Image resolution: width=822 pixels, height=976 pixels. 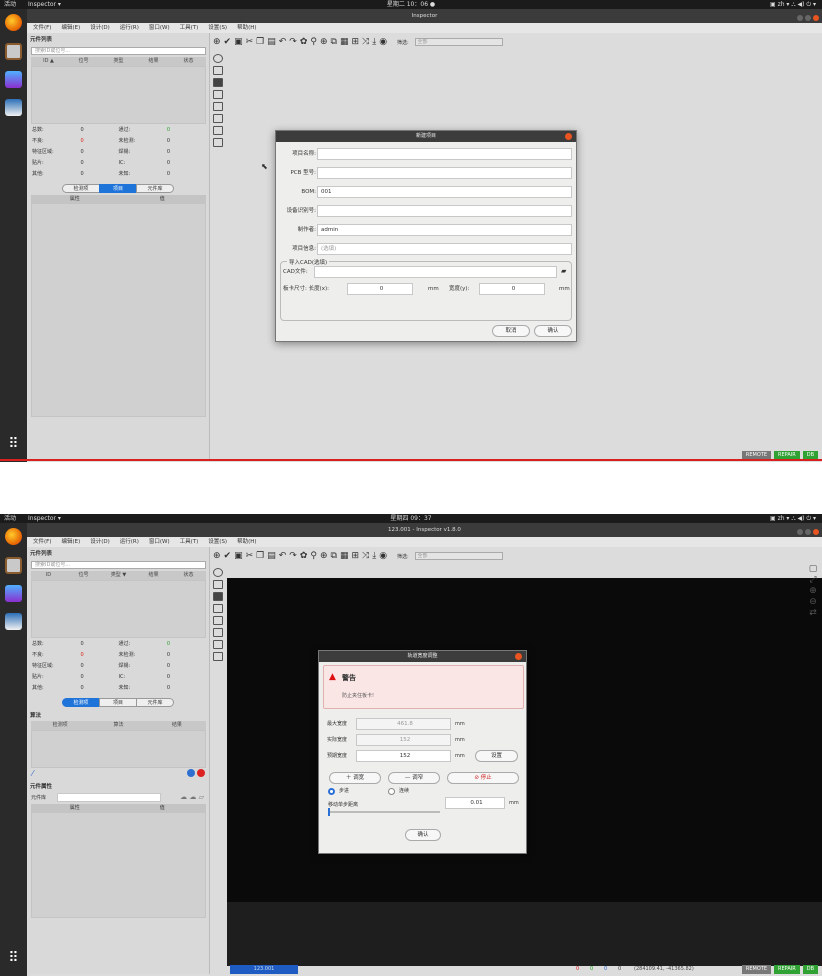 What do you see at coordinates (218, 70) in the screenshot?
I see `rect-icon` at bounding box center [218, 70].